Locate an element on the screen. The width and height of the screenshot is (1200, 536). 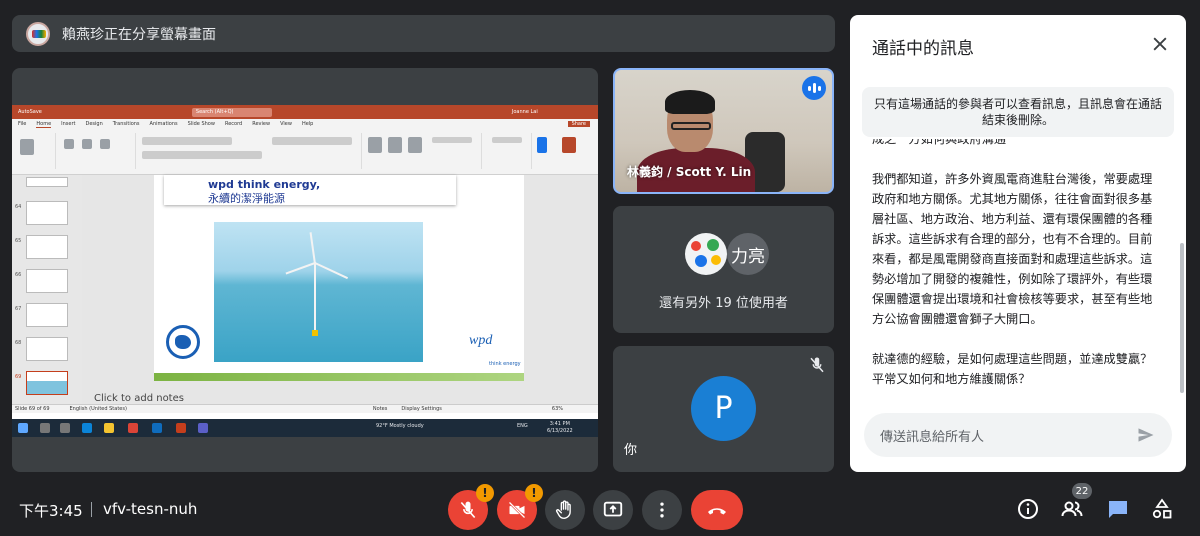
chat-title: 通話中的訊息 is located at coordinates (923, 49).